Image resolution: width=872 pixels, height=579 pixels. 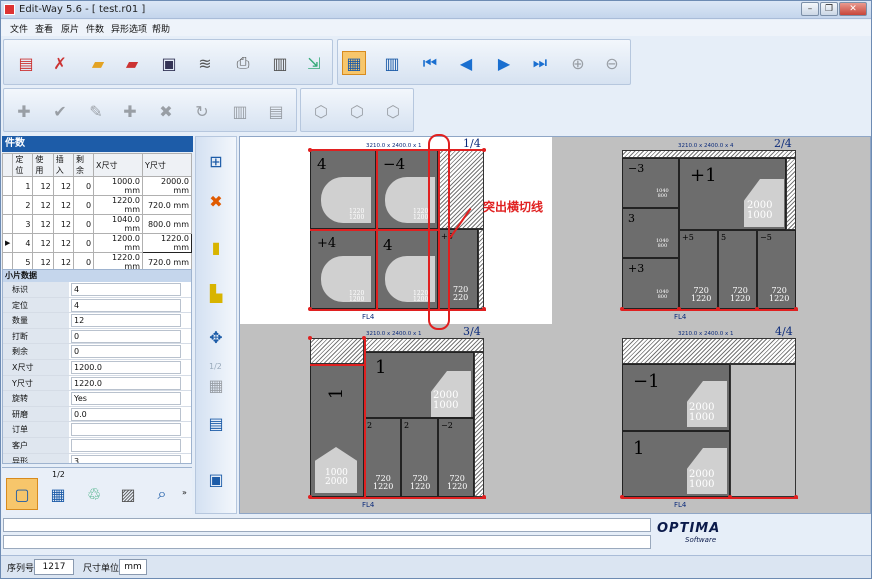 What do you see at coordinates (436, 28) in the screenshot?
I see `menu-bar: 文件 查看 原片 件数 异形选项 帮助` at bounding box center [436, 28].